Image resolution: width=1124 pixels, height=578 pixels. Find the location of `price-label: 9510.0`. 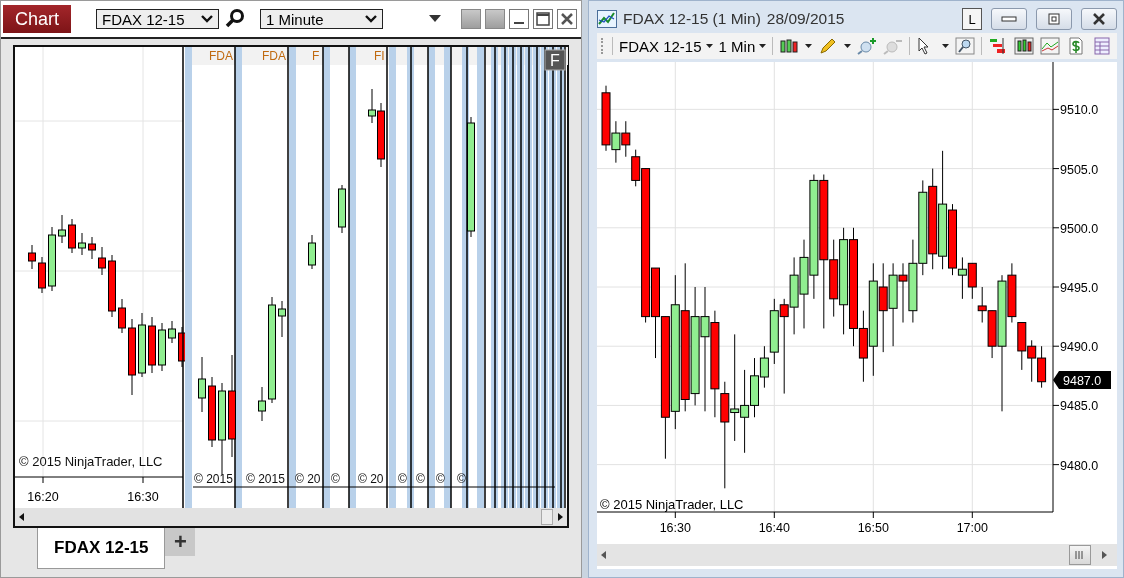

price-label: 9510.0 is located at coordinates (1079, 110).